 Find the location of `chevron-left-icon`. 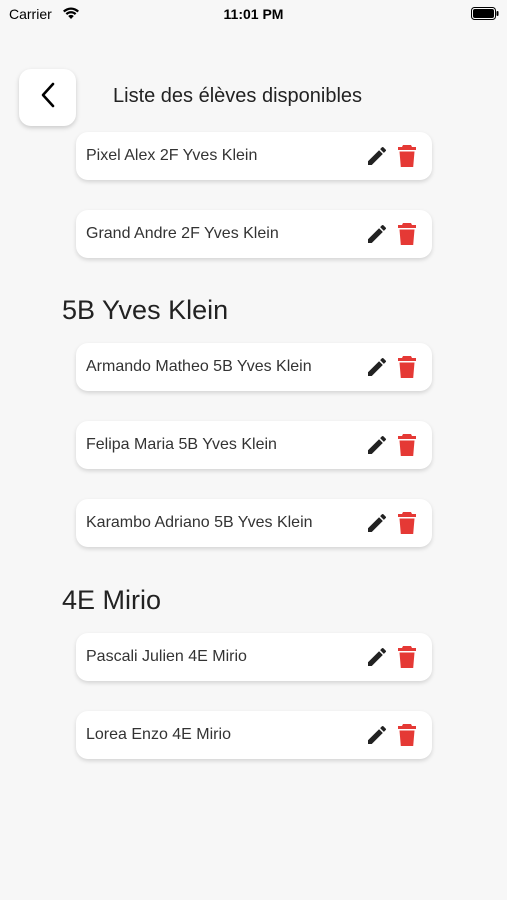

chevron-left-icon is located at coordinates (48, 97).